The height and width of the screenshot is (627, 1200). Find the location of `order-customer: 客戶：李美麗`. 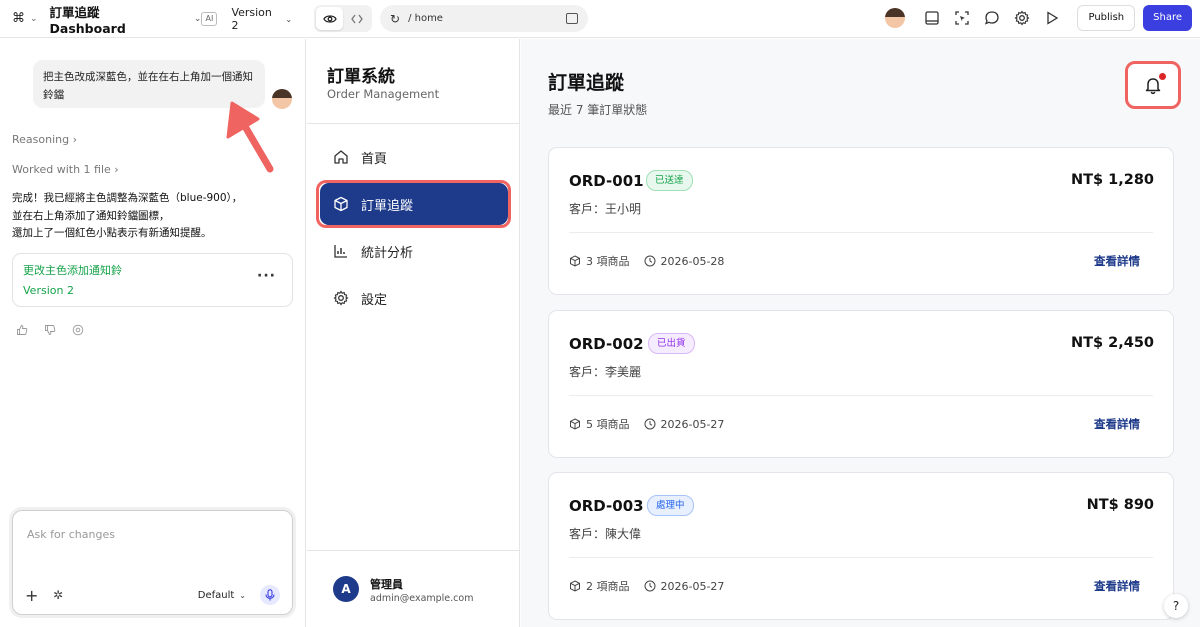

order-customer: 客戶：李美麗 is located at coordinates (605, 372).